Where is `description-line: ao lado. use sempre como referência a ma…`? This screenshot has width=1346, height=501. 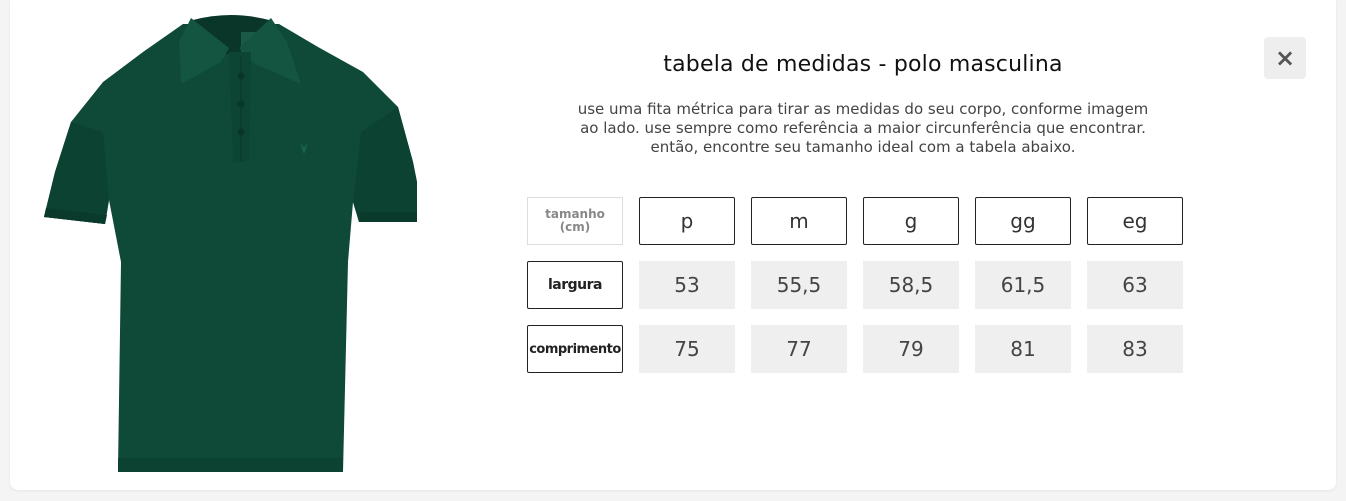
description-line: ao lado. use sempre como referência a ma… is located at coordinates (863, 128).